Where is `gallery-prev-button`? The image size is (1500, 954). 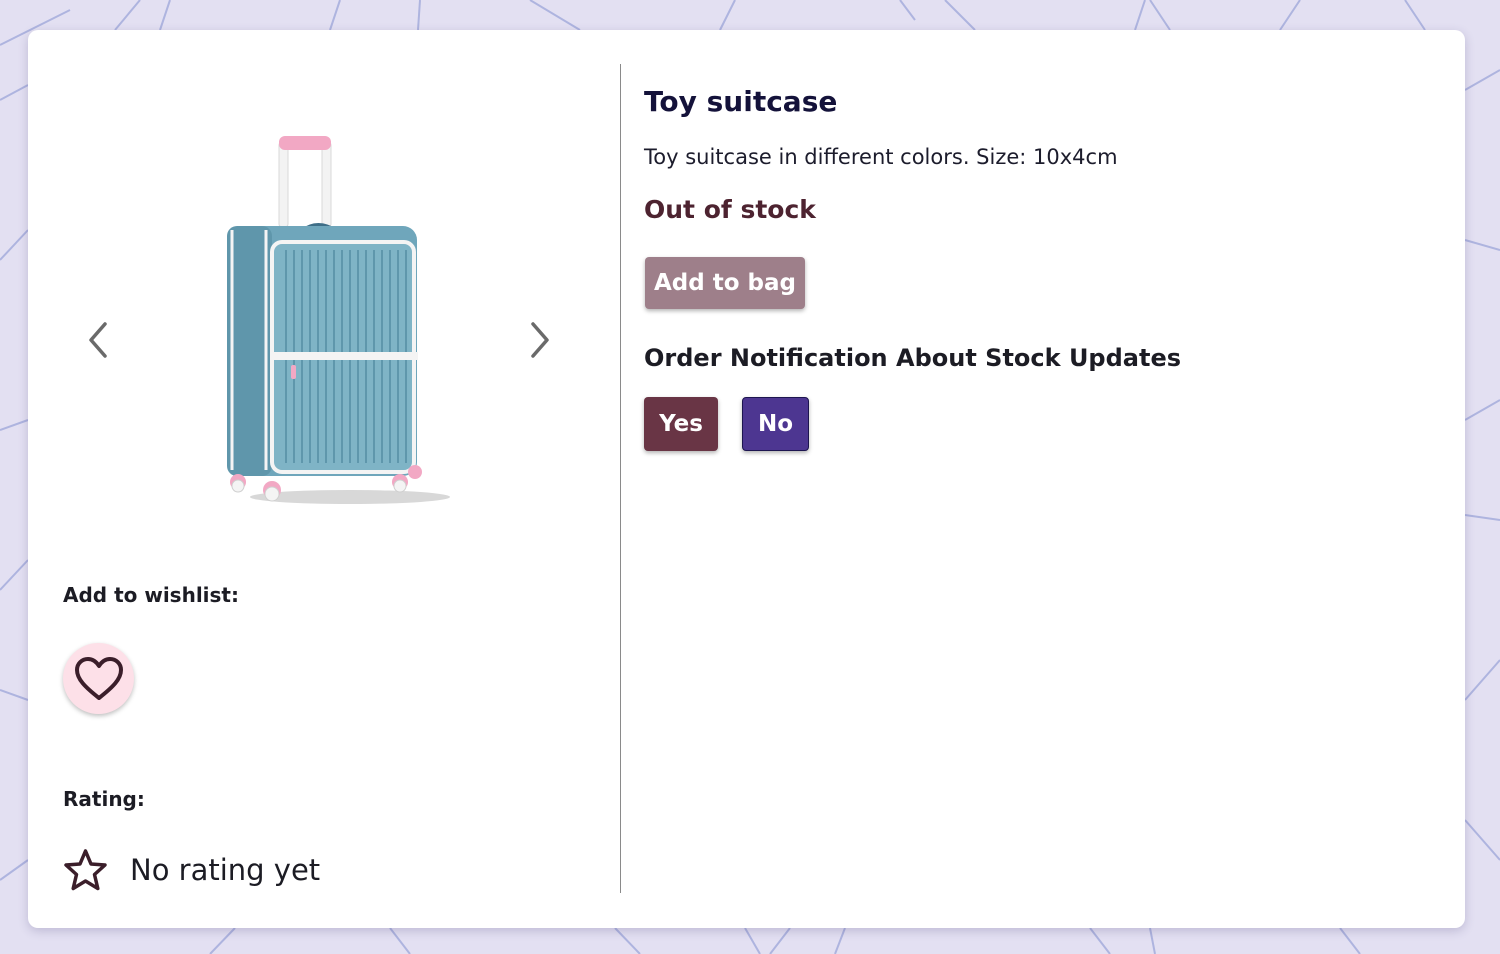
gallery-prev-button is located at coordinates (98, 340).